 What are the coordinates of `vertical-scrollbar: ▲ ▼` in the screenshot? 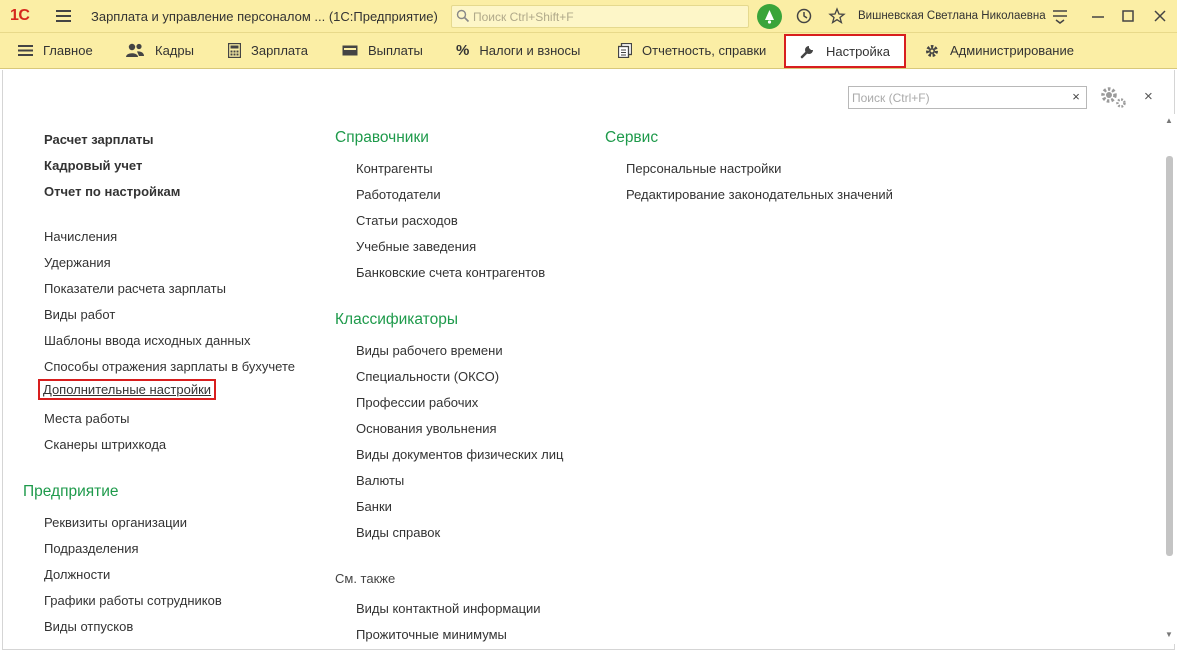 It's located at (1169, 379).